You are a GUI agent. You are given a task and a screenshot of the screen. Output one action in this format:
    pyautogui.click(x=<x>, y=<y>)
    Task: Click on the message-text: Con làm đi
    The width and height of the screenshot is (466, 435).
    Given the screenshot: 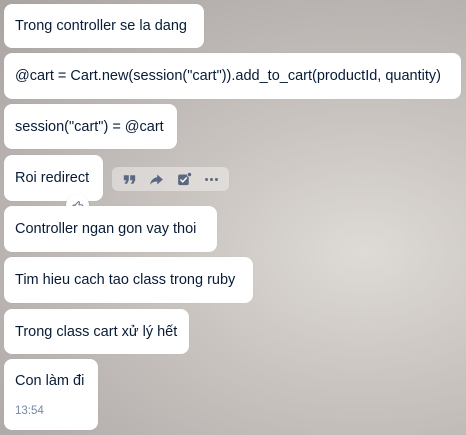 What is the action you would take?
    pyautogui.click(x=50, y=381)
    